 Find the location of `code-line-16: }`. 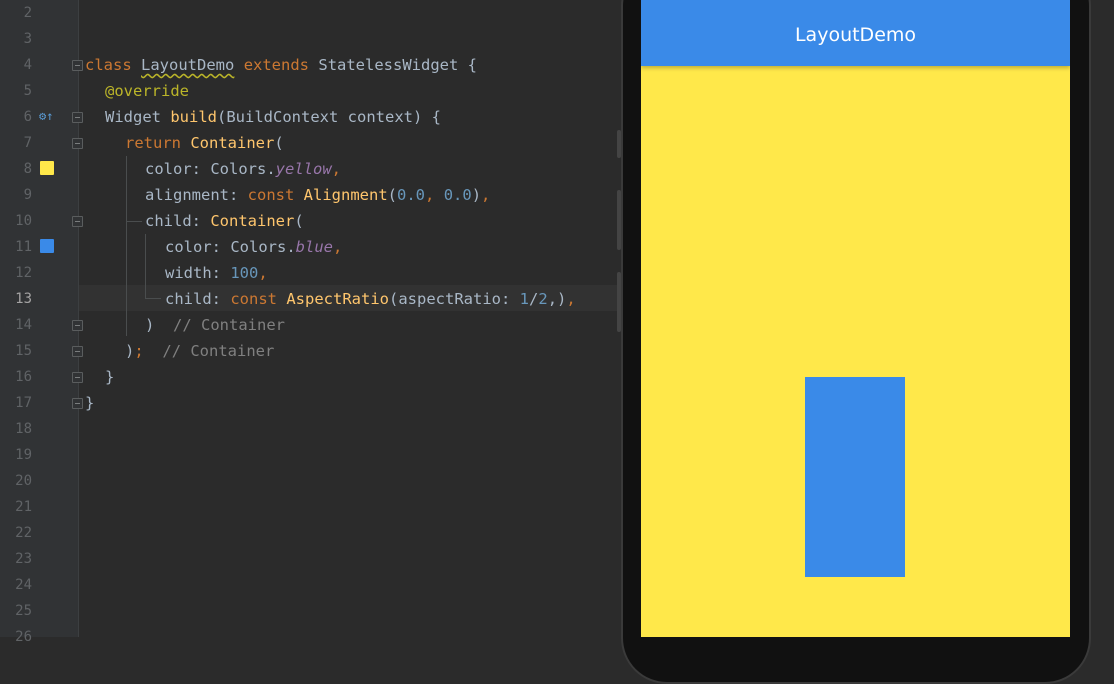

code-line-16: } is located at coordinates (109, 377).